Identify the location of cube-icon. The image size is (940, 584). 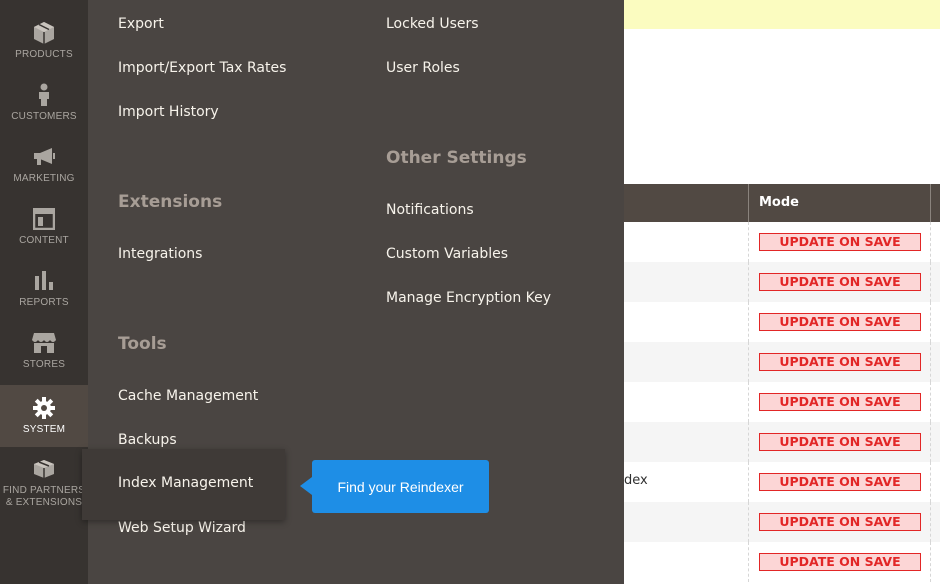
(44, 33).